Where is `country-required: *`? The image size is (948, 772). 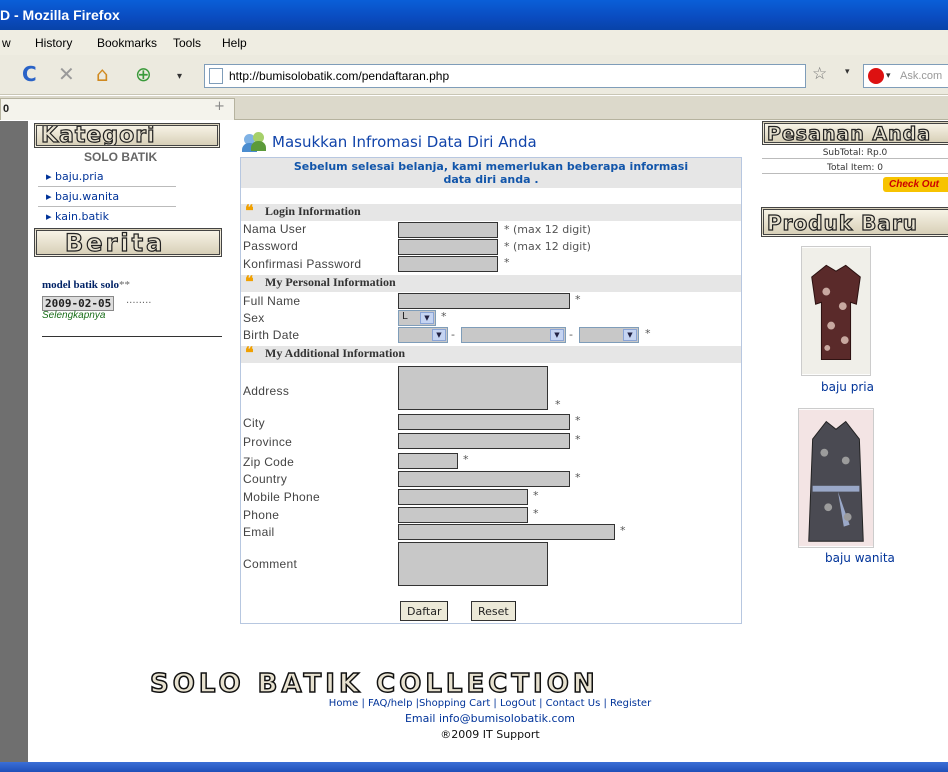
country-required: * is located at coordinates (578, 477).